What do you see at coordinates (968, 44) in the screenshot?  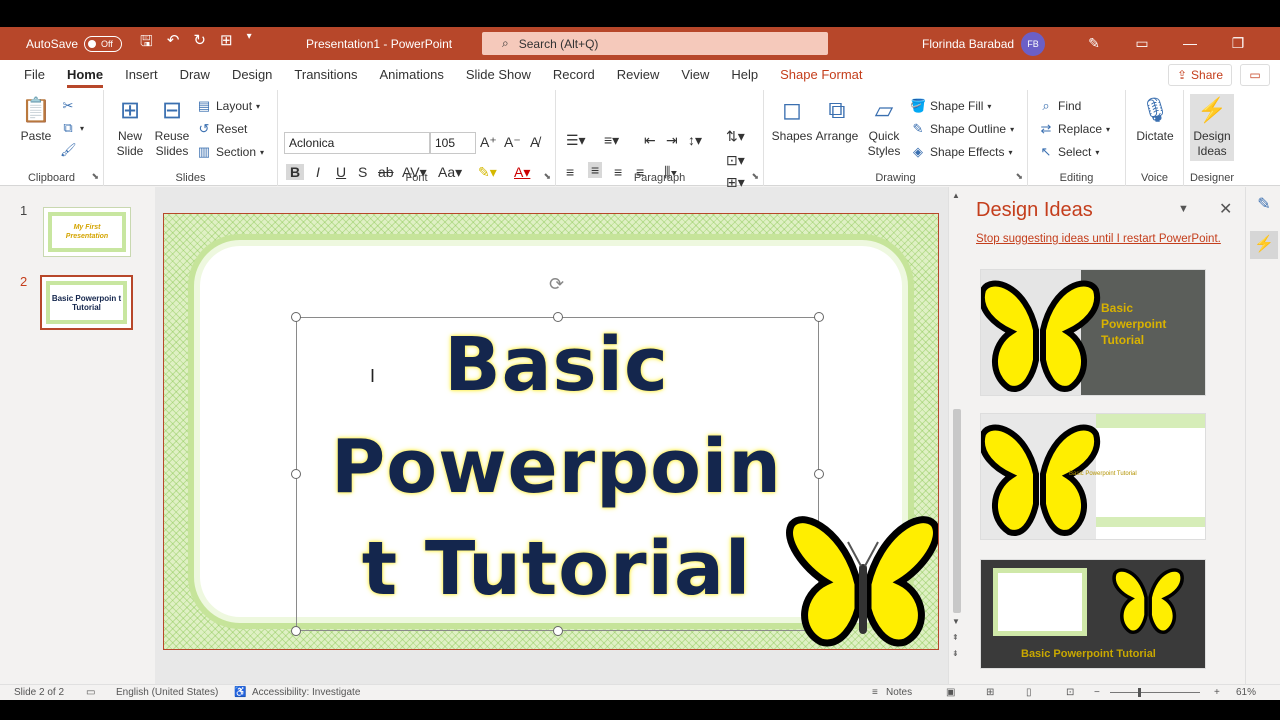 I see `user-name: Florinda Barabad` at bounding box center [968, 44].